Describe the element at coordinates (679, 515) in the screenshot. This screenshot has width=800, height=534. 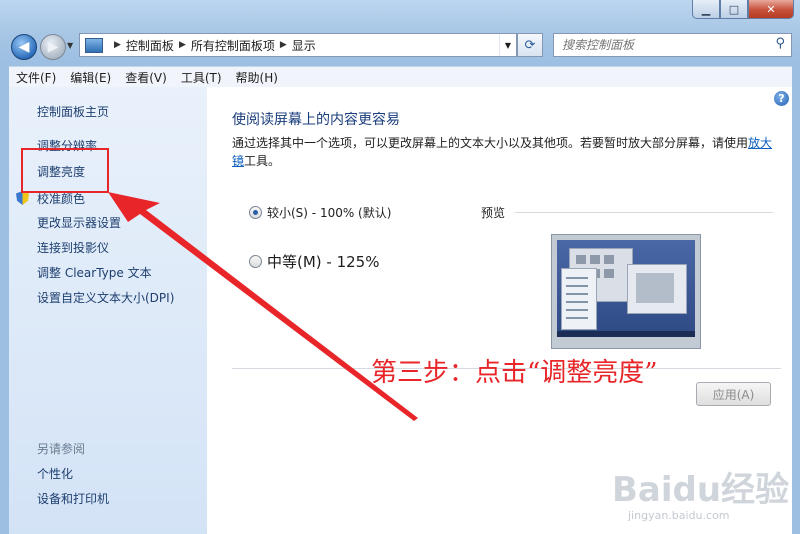
I see `watermark-url: jingyan.baidu.com` at that location.